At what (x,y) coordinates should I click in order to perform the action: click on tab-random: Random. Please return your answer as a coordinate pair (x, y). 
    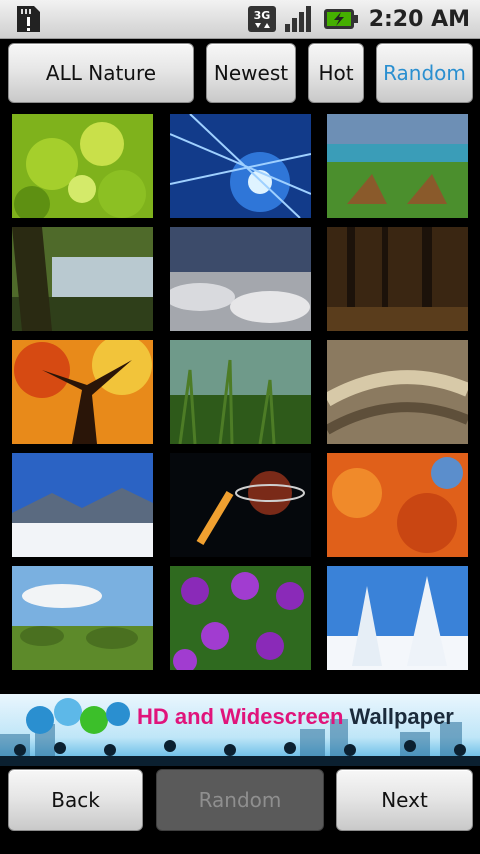
    Looking at the image, I should click on (424, 73).